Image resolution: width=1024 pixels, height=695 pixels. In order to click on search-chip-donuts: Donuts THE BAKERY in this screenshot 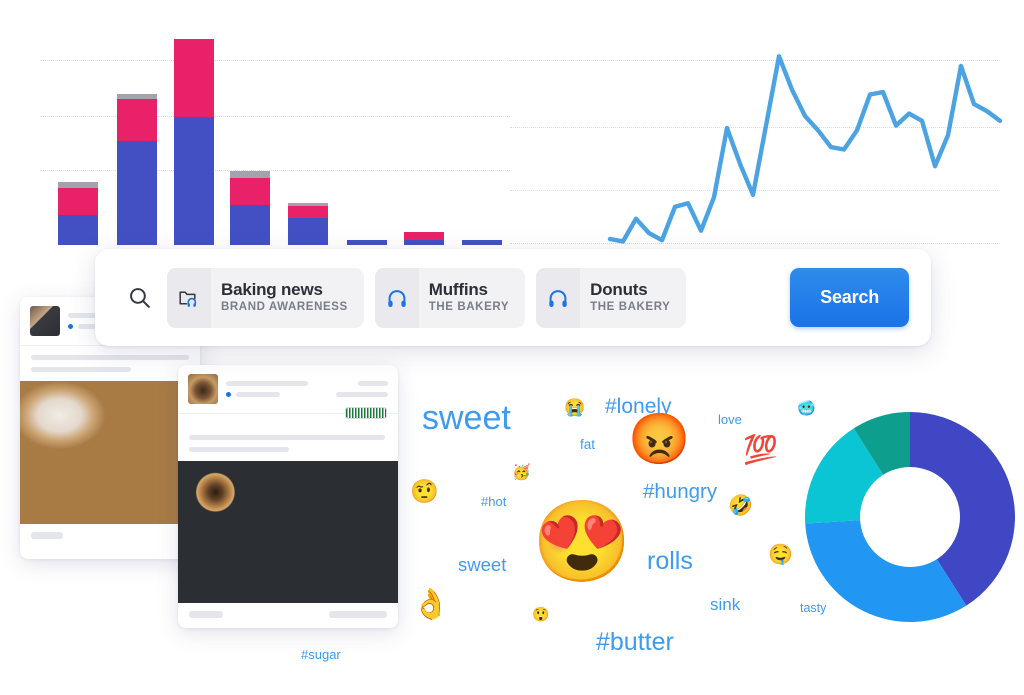, I will do `click(611, 297)`.